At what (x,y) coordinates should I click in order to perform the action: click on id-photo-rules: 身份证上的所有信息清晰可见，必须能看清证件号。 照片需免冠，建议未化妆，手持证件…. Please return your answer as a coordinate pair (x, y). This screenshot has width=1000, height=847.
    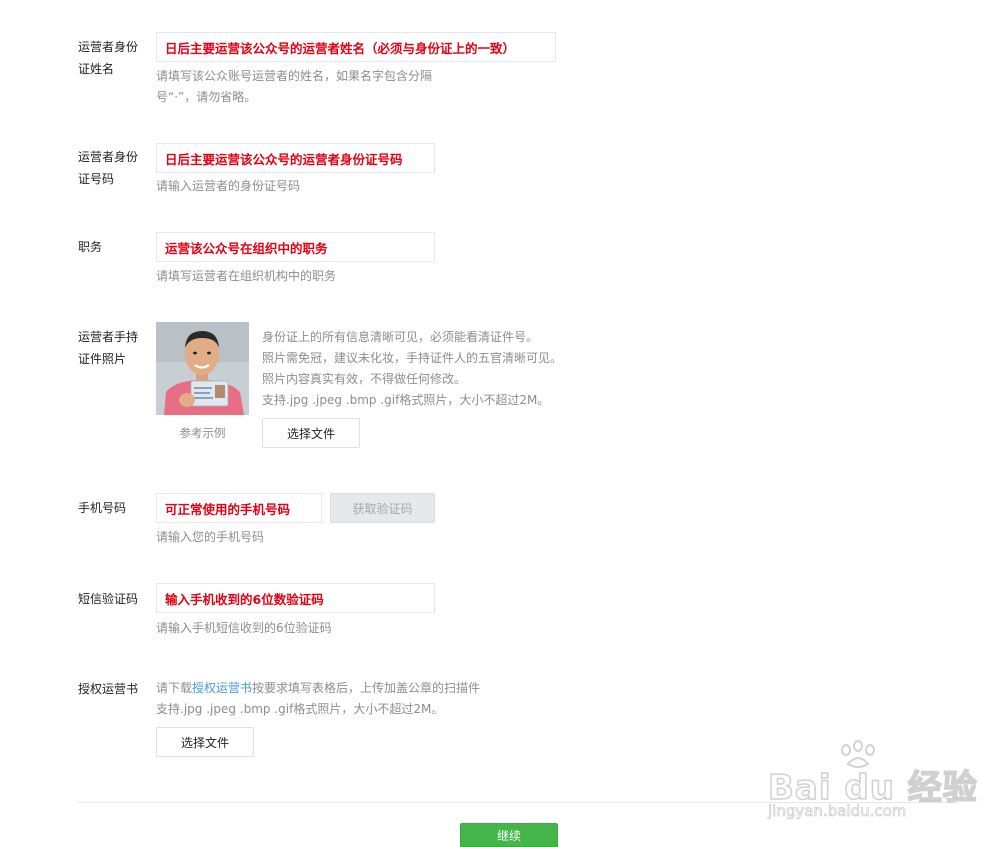
    Looking at the image, I should click on (412, 369).